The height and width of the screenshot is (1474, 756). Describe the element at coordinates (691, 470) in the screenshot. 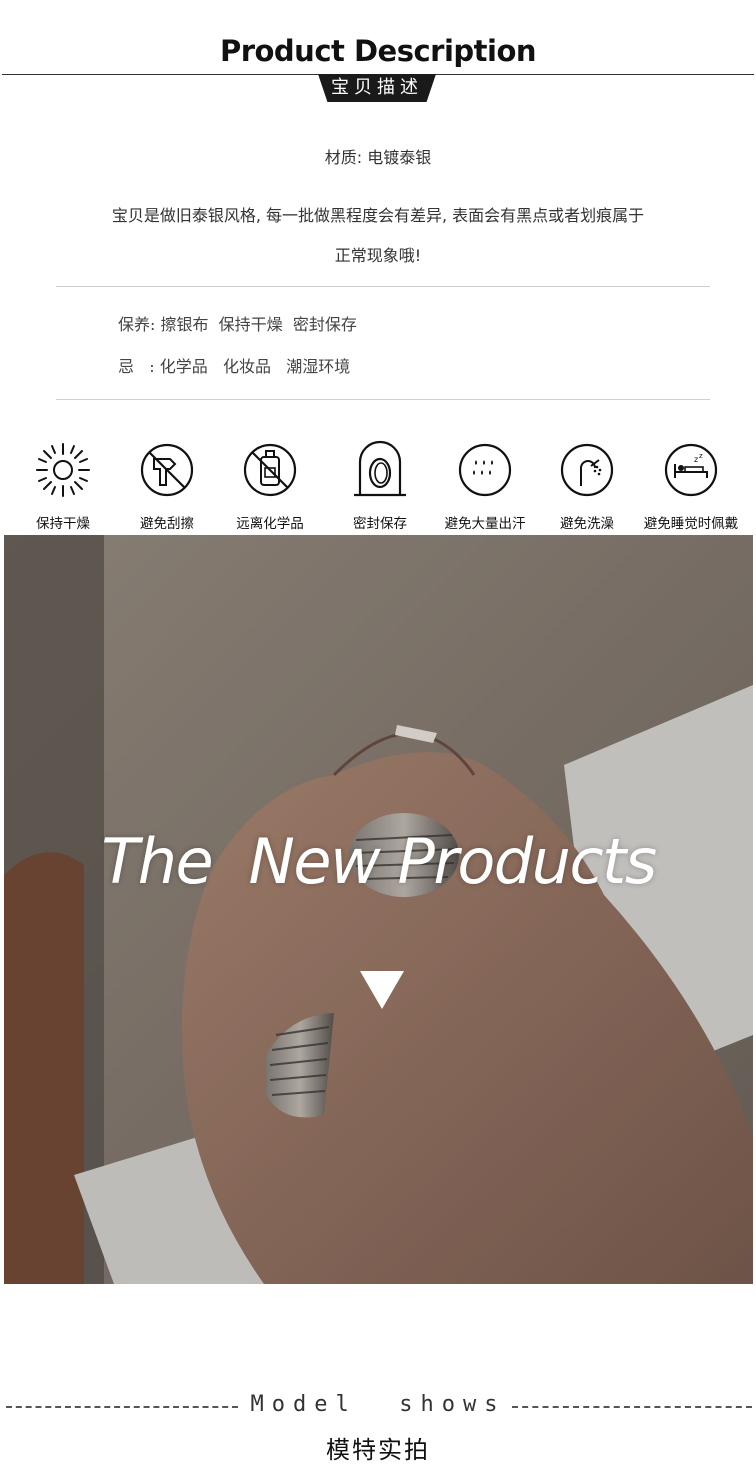

I see `sleep-icon: z z` at that location.